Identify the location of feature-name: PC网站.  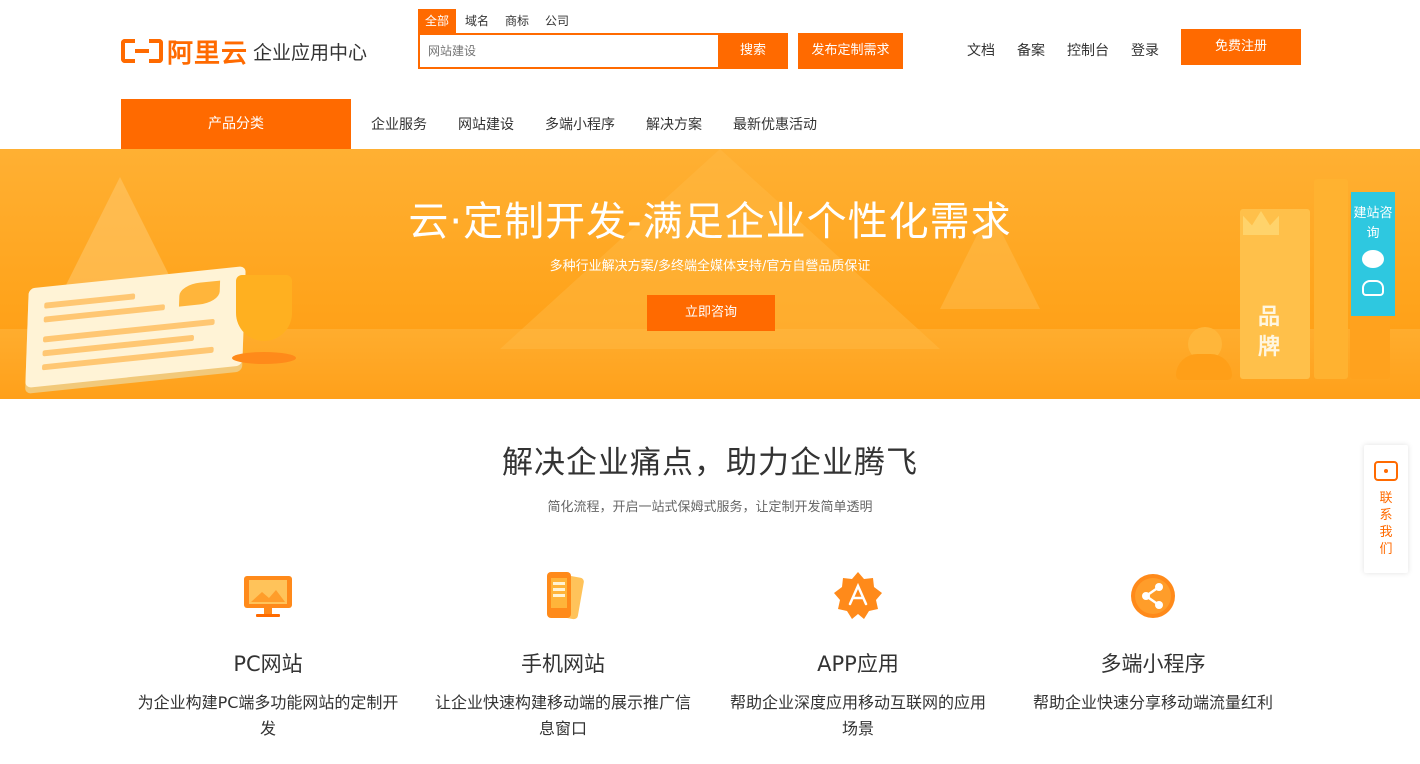
(268, 664).